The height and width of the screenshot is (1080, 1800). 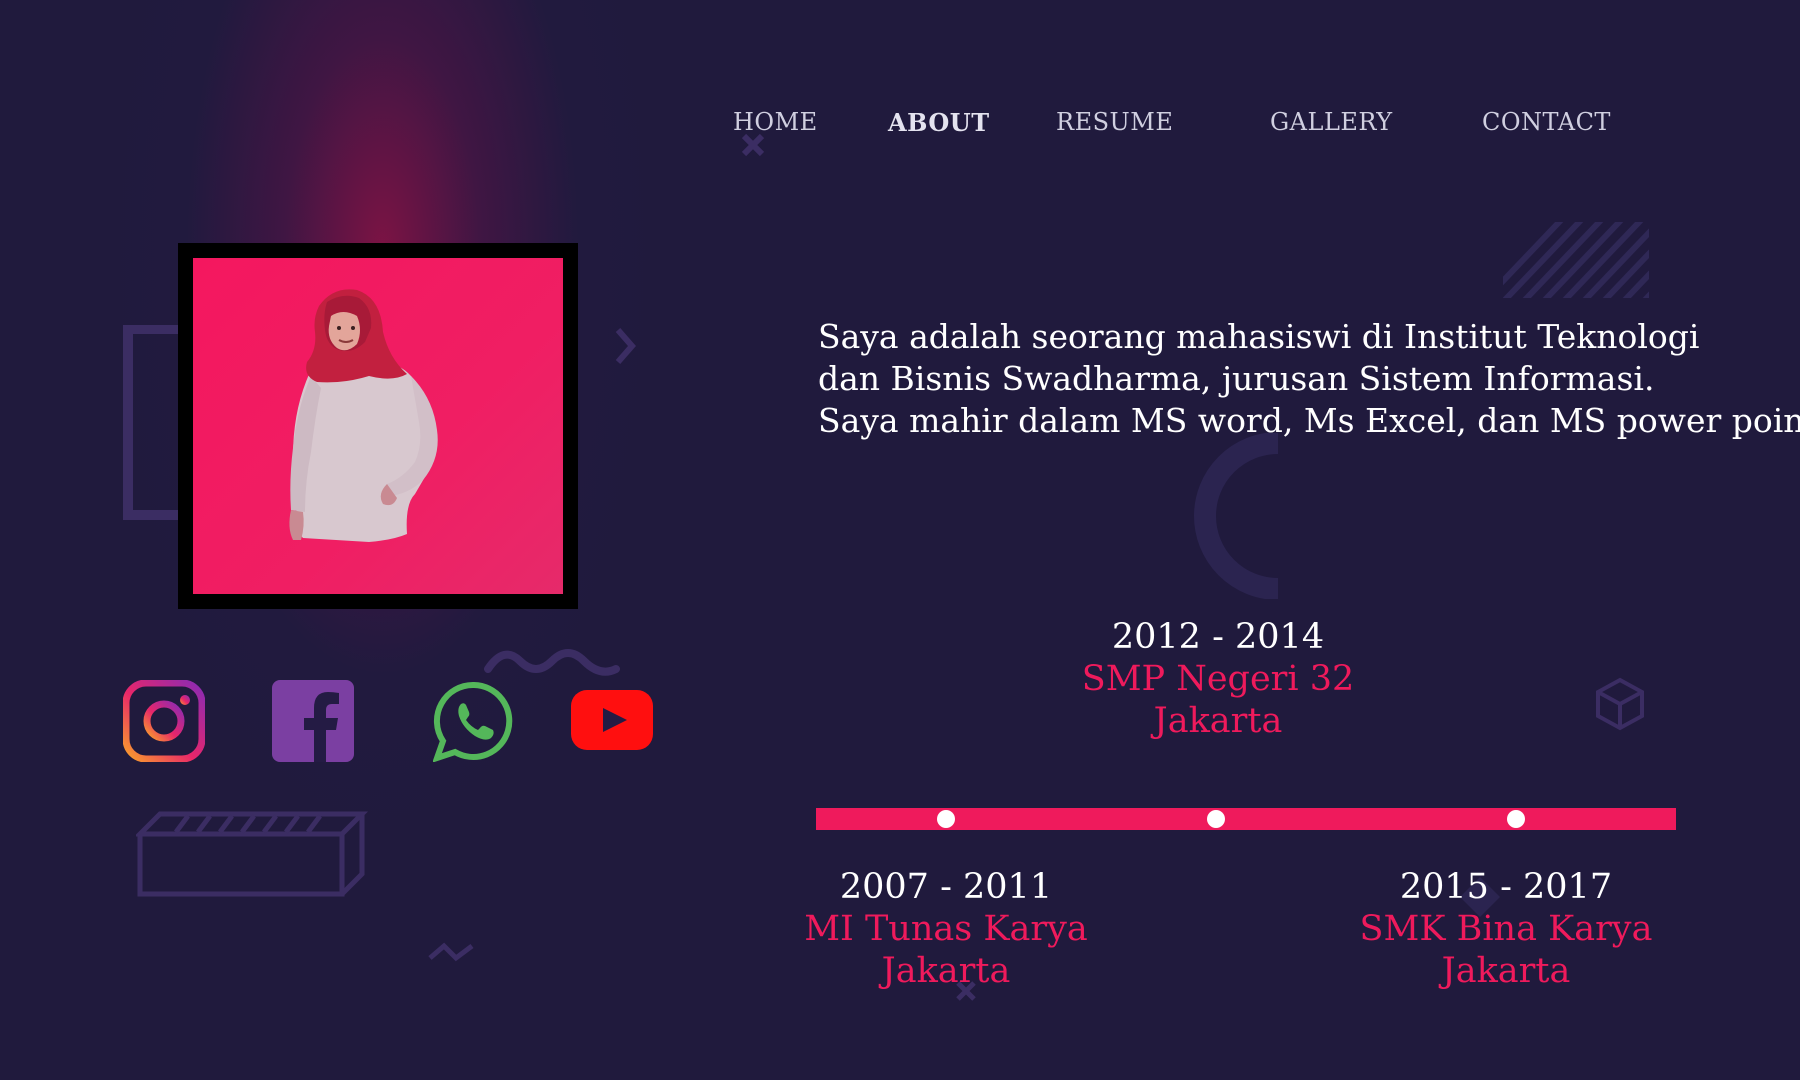 I want to click on nav-about: ABOUT, so click(x=939, y=122).